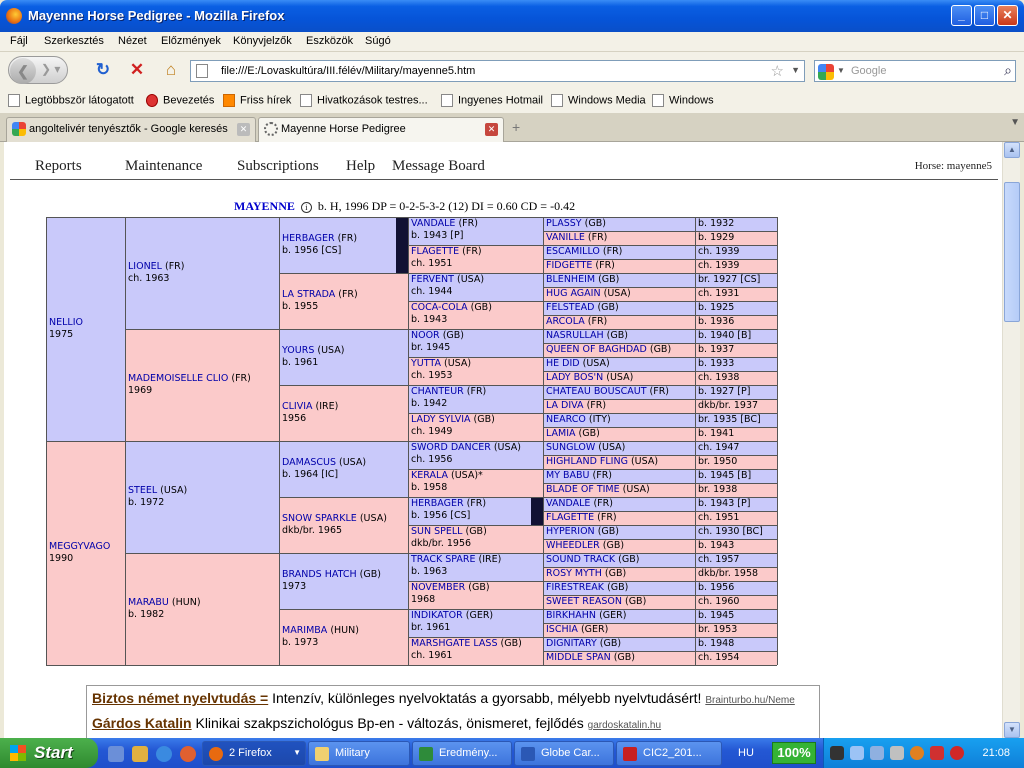 The width and height of the screenshot is (1024, 768). Describe the element at coordinates (961, 15) in the screenshot. I see `minimize-button: _` at that location.